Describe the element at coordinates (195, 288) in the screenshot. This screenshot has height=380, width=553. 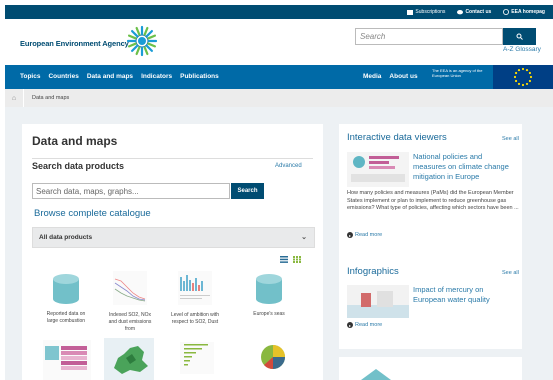
I see `bar-chart-thumbnail` at that location.